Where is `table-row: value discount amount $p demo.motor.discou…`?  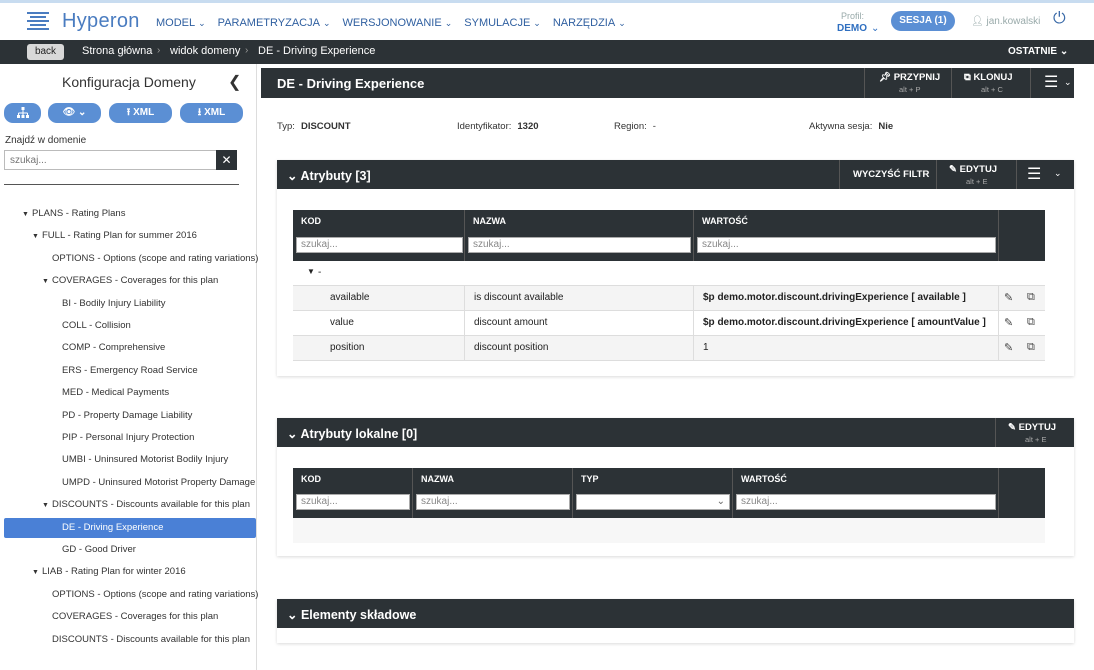 table-row: value discount amount $p demo.motor.discou… is located at coordinates (669, 323).